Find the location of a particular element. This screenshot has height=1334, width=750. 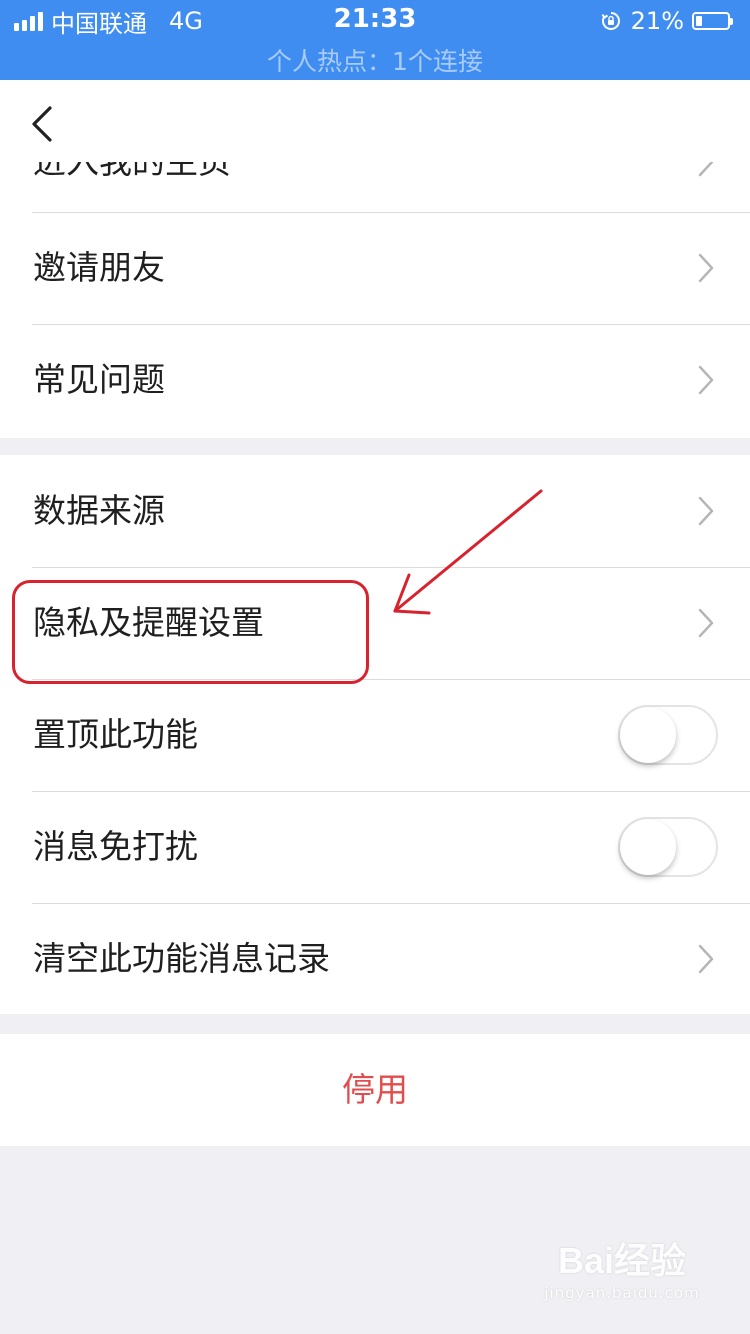

settings-item-label: 消息免打扰 is located at coordinates (115, 846).